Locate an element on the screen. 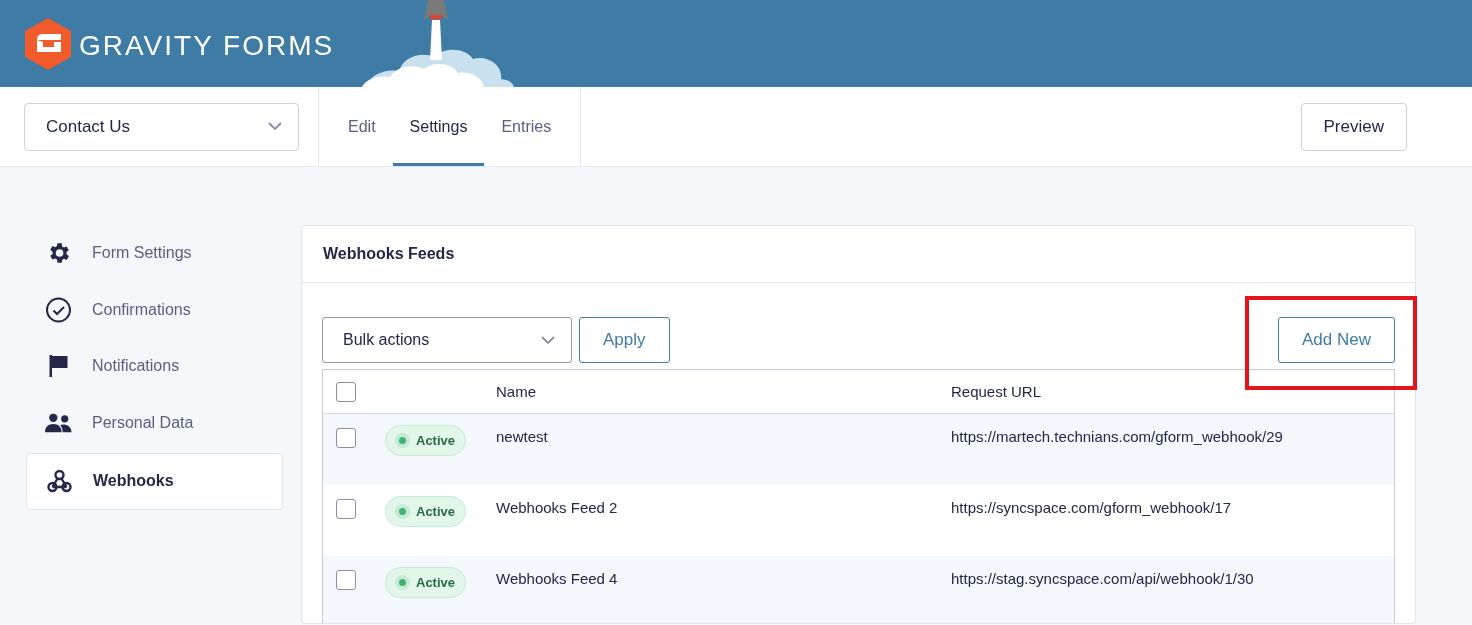 Image resolution: width=1472 pixels, height=625 pixels. form-select: Contact Us is located at coordinates (161, 126).